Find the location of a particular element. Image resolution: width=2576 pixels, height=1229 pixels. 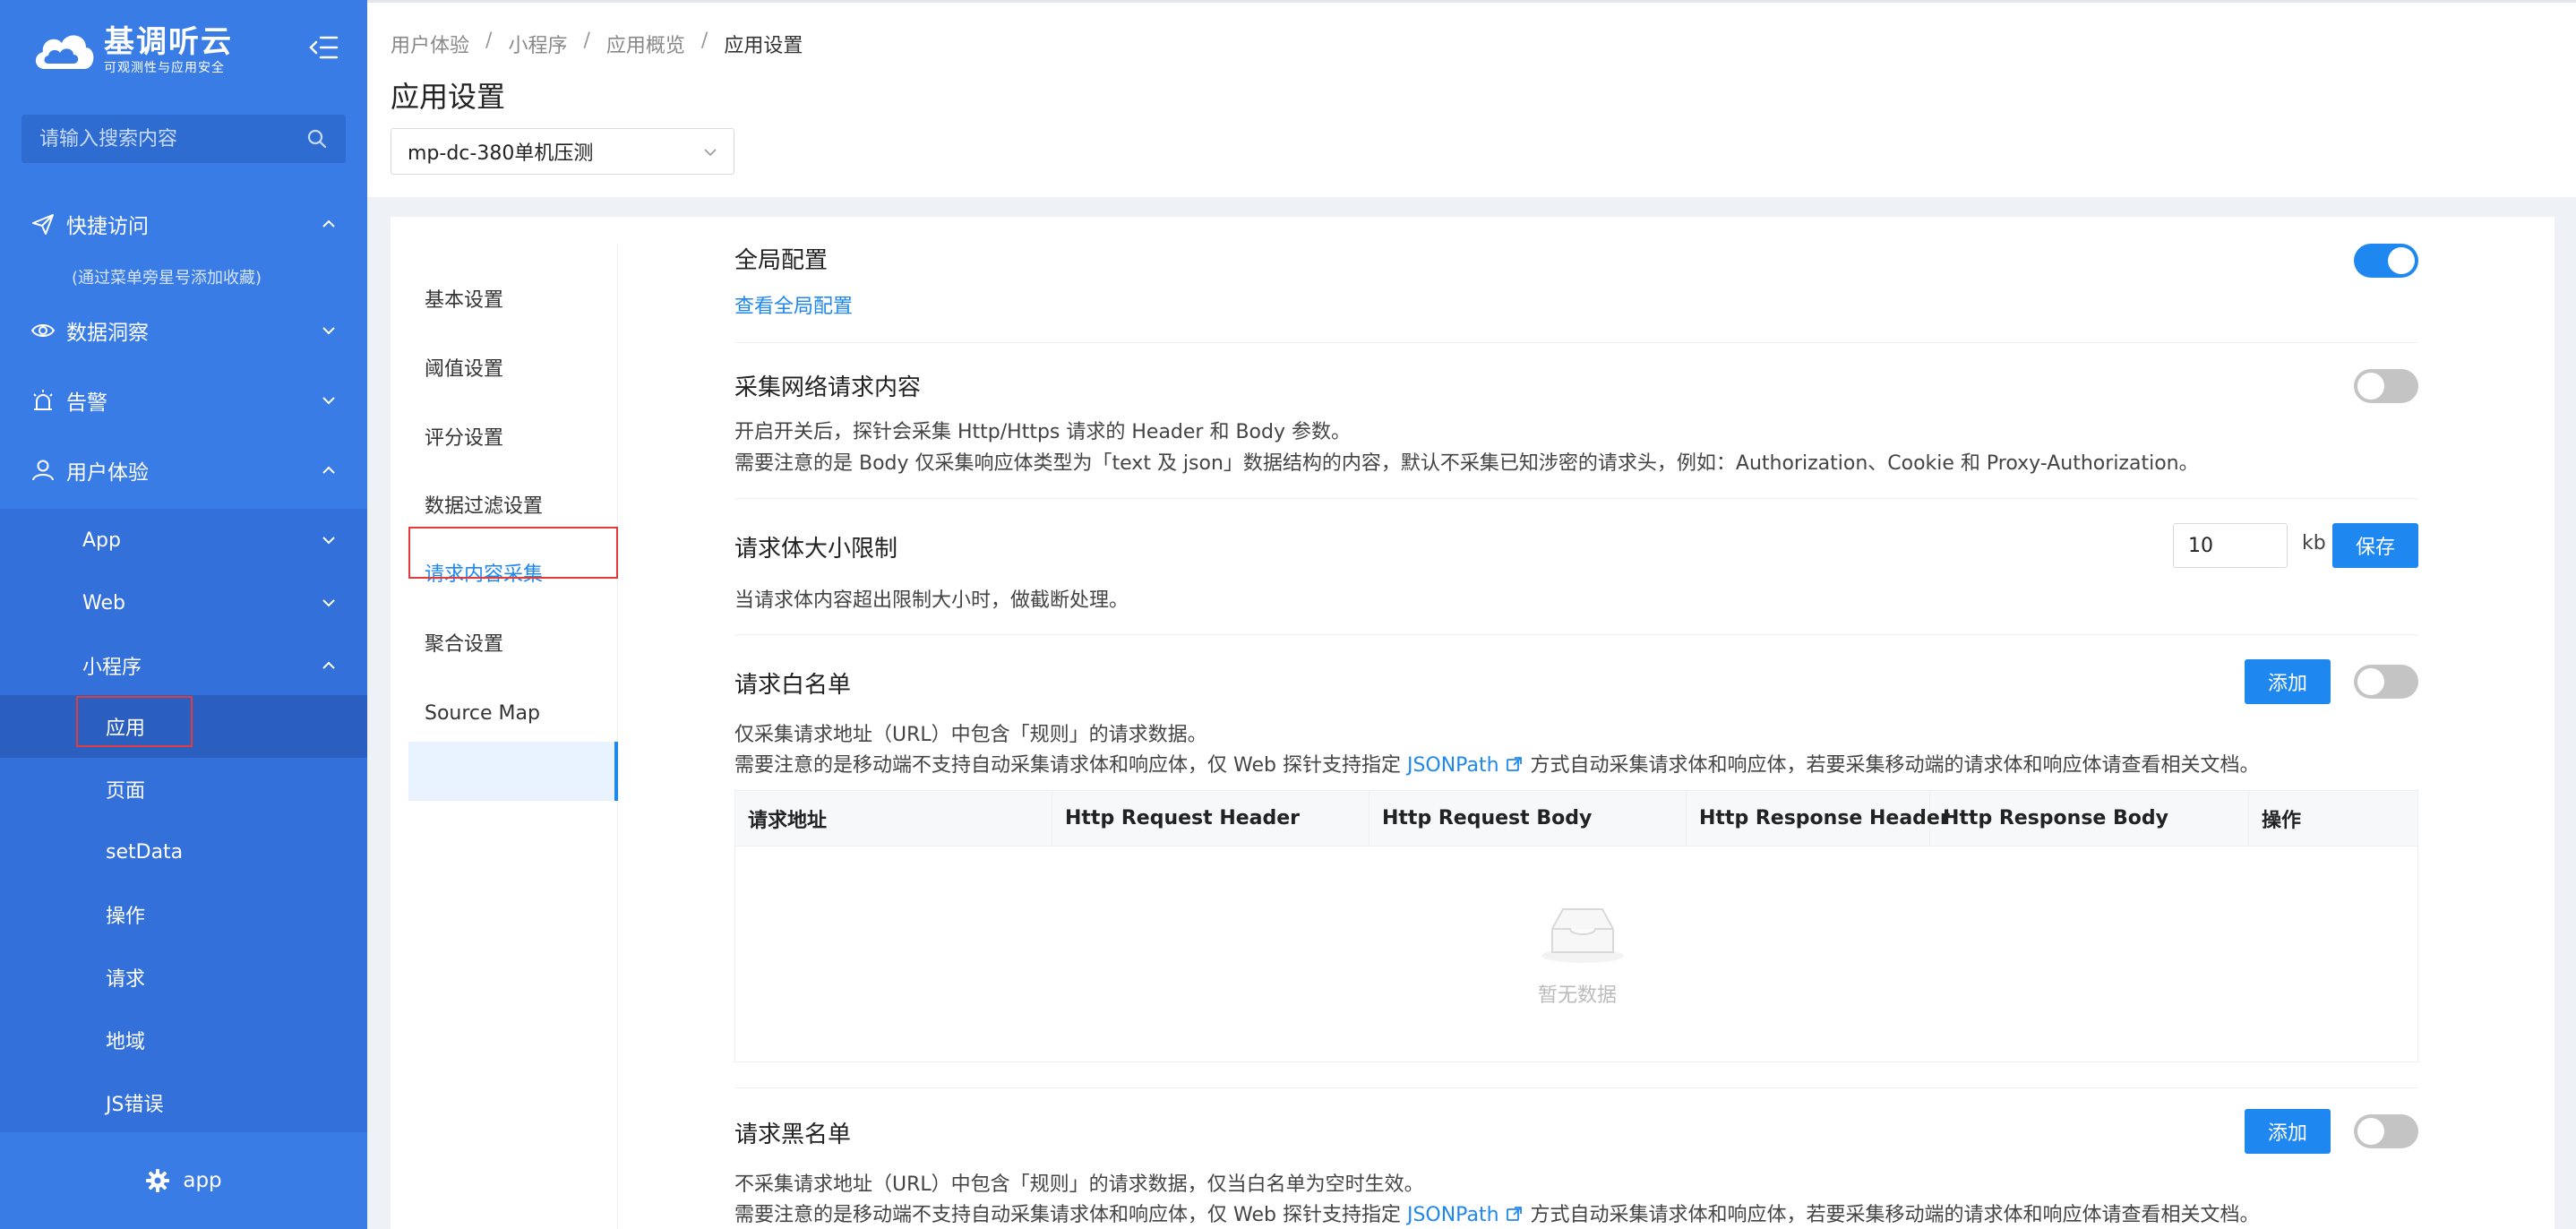

body-limit-input is located at coordinates (2230, 545).